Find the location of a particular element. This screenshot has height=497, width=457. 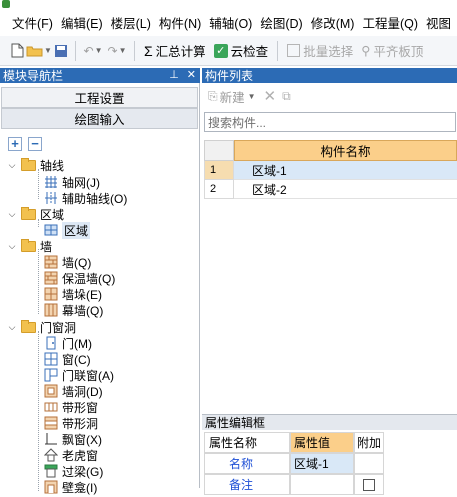

new-icon: ⎘ is located at coordinates (213, 95).